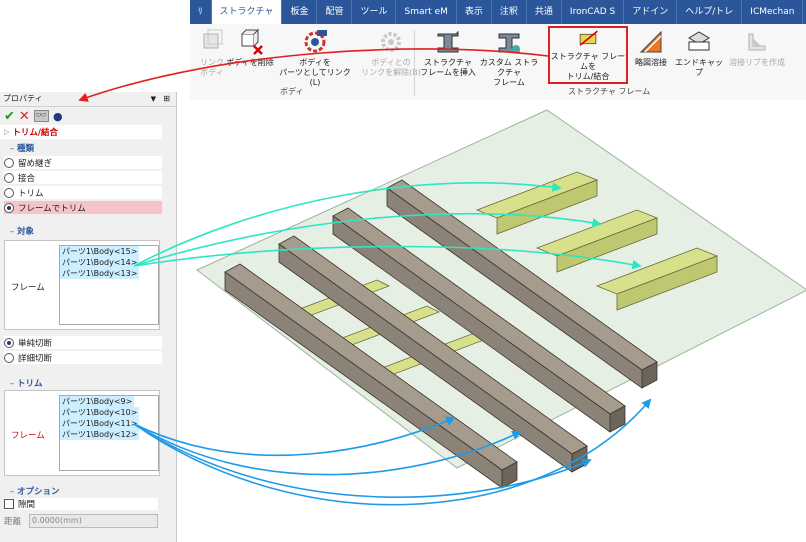  What do you see at coordinates (83, 342) in the screenshot?
I see `cut-radio-option: 単純切断` at bounding box center [83, 342].